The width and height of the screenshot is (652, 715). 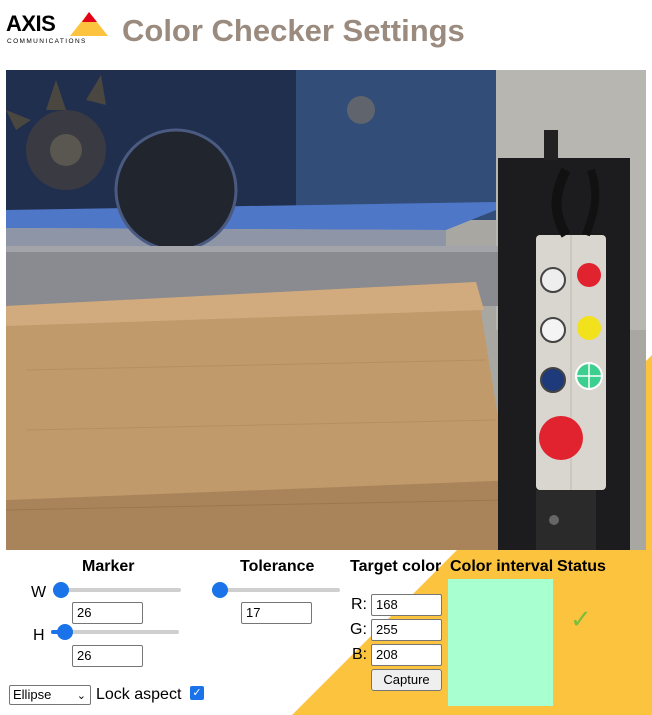 What do you see at coordinates (47, 41) in the screenshot?
I see `logo-subtext: COMMUNICATIONS` at bounding box center [47, 41].